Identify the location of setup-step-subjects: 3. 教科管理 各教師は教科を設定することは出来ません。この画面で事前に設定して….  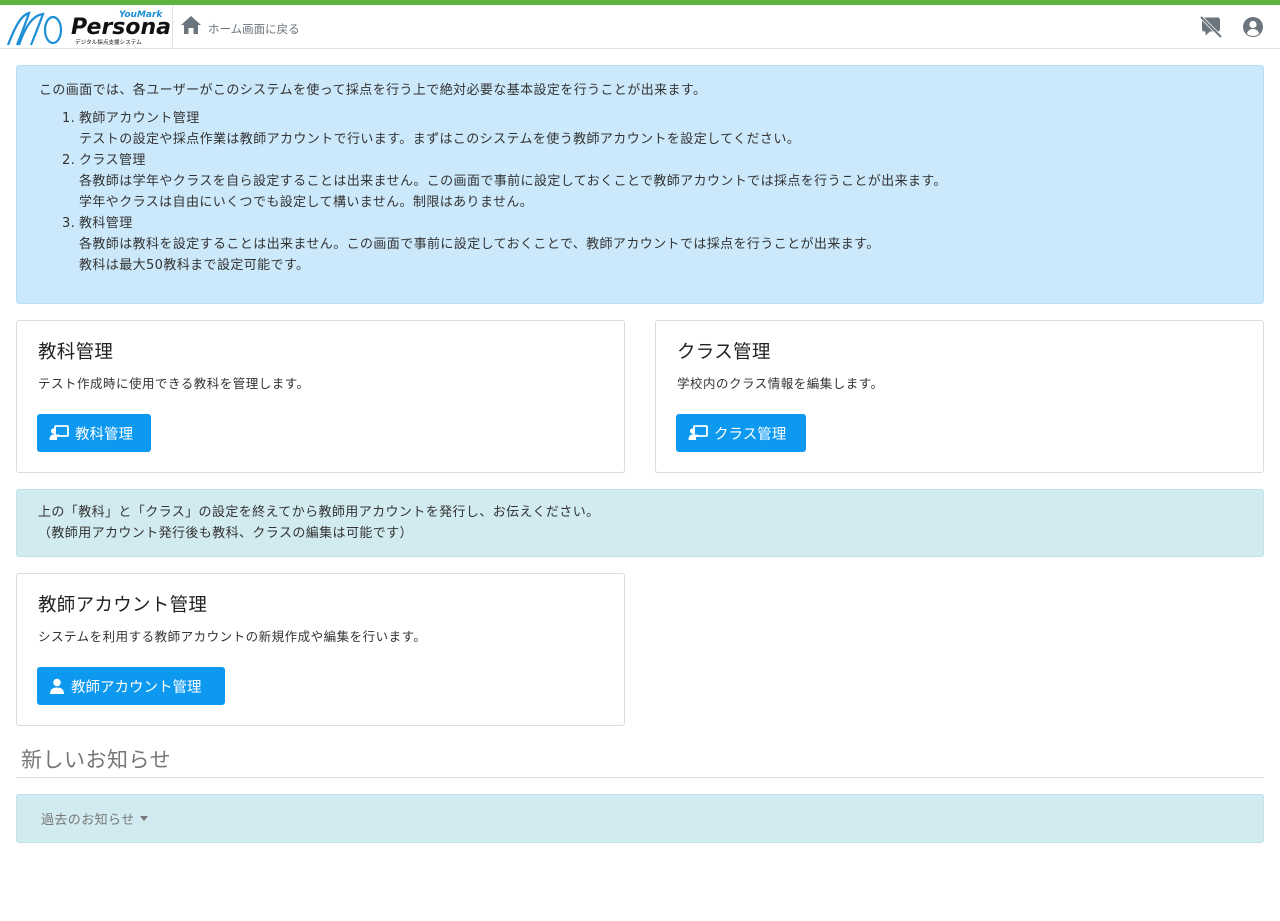
(651, 244).